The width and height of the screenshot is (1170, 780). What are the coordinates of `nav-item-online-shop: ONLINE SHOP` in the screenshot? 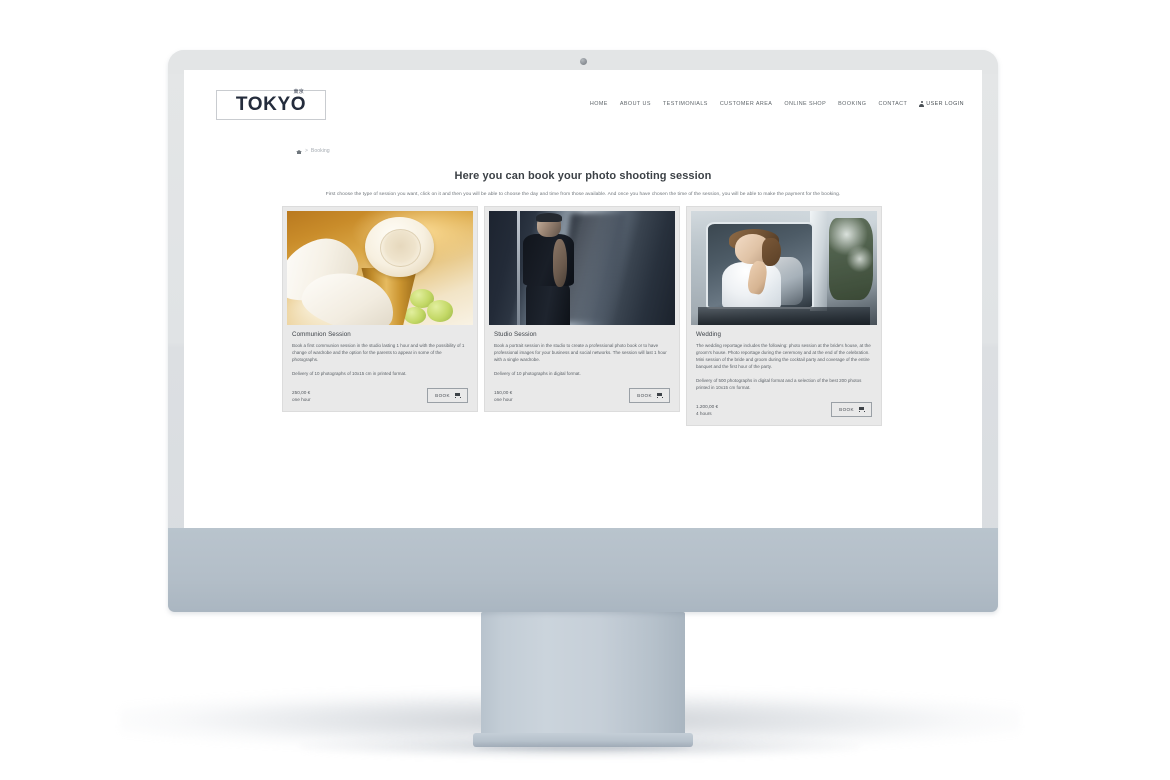 It's located at (805, 104).